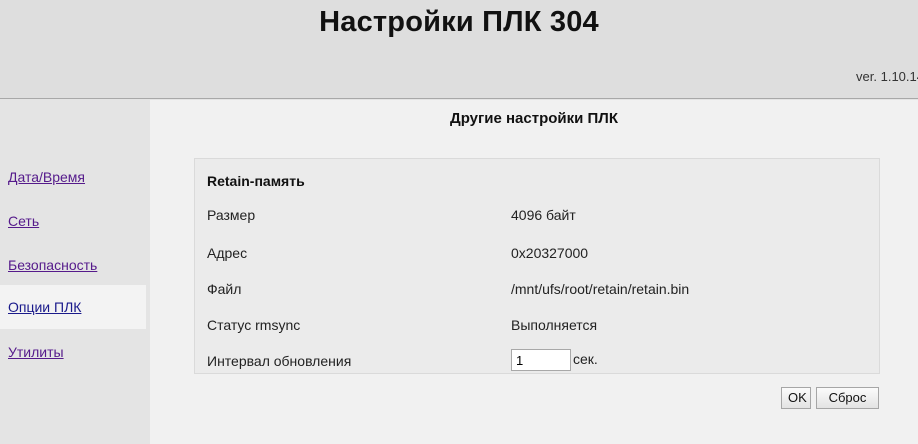  Describe the element at coordinates (796, 398) in the screenshot. I see `ok-button: OK` at that location.